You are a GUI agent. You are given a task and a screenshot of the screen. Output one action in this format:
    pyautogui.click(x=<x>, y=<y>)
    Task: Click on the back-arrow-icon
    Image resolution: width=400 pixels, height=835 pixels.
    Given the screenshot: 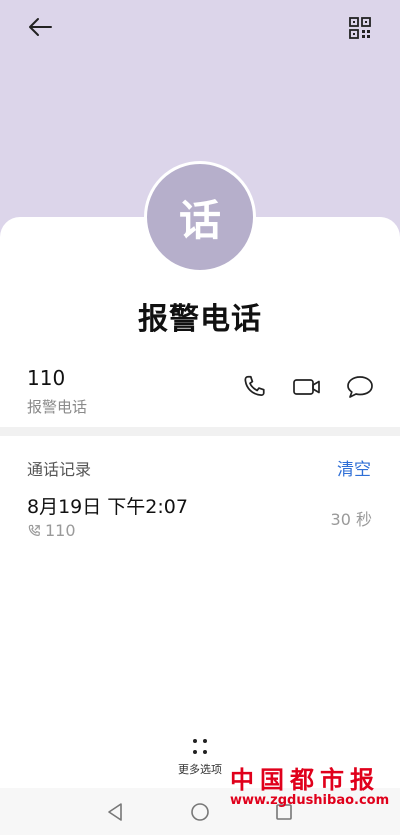 What is the action you would take?
    pyautogui.click(x=40, y=27)
    